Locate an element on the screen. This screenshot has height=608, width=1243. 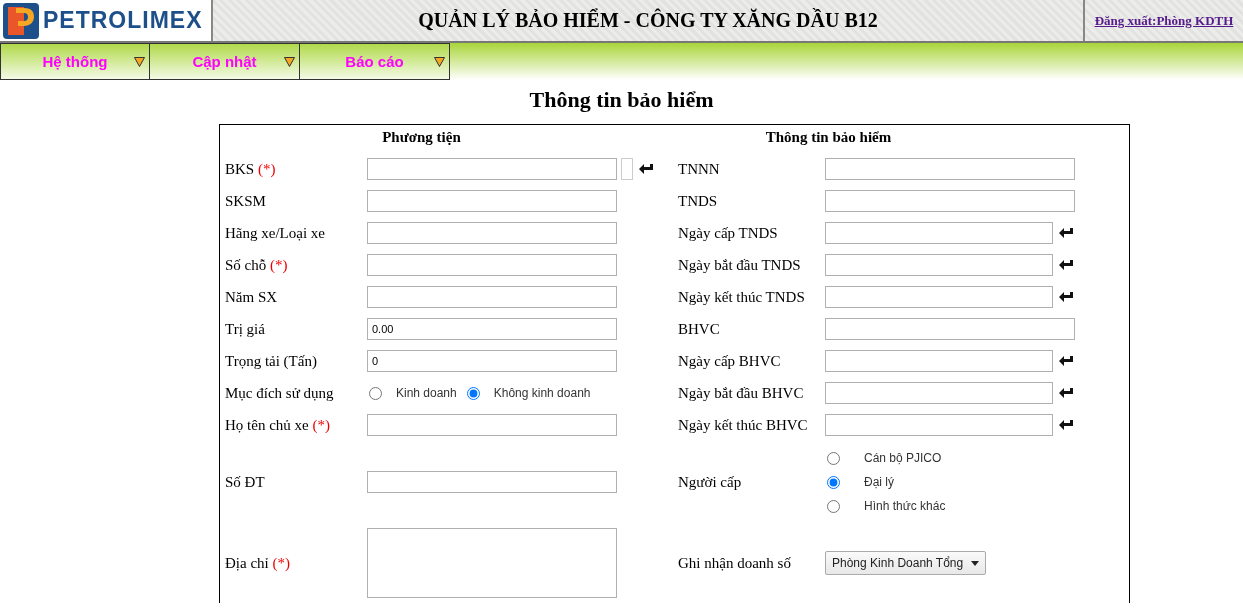
field-label: Ngày bắt đầu BHVC is located at coordinates (741, 393).